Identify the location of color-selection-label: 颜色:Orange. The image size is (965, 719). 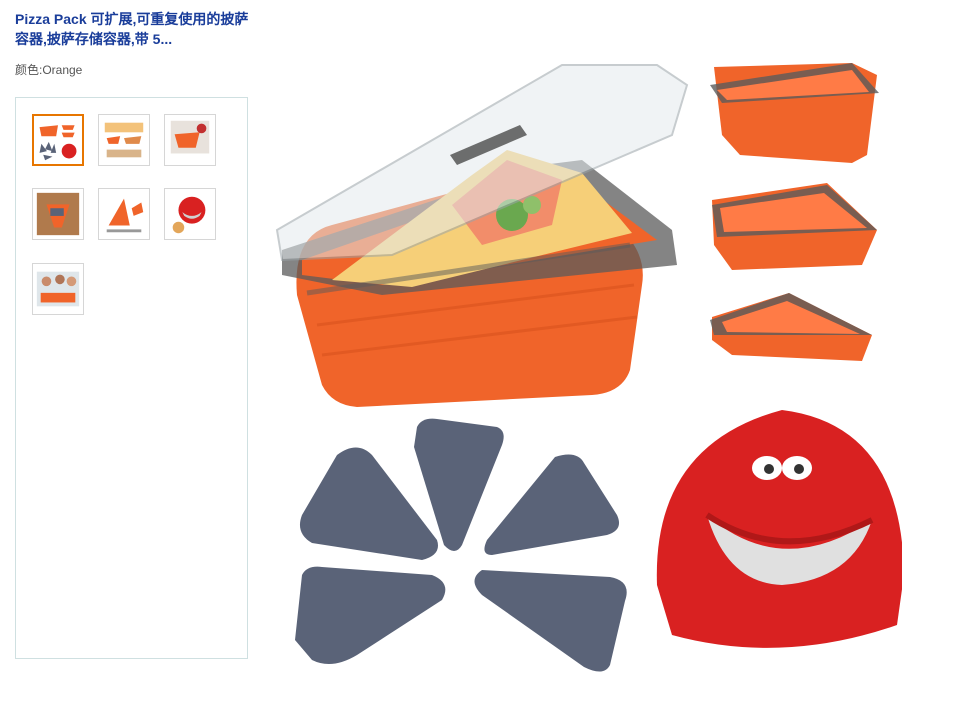
(49, 70).